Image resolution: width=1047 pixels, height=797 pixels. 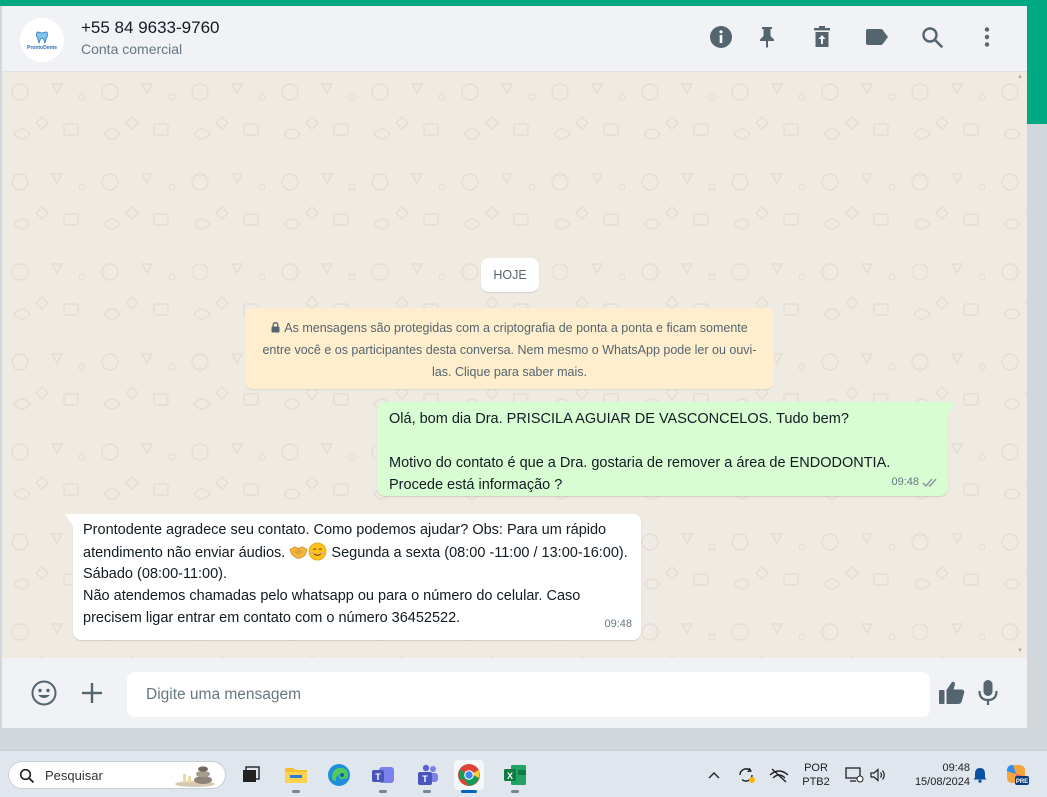 I want to click on no-internet-icon, so click(x=779, y=774).